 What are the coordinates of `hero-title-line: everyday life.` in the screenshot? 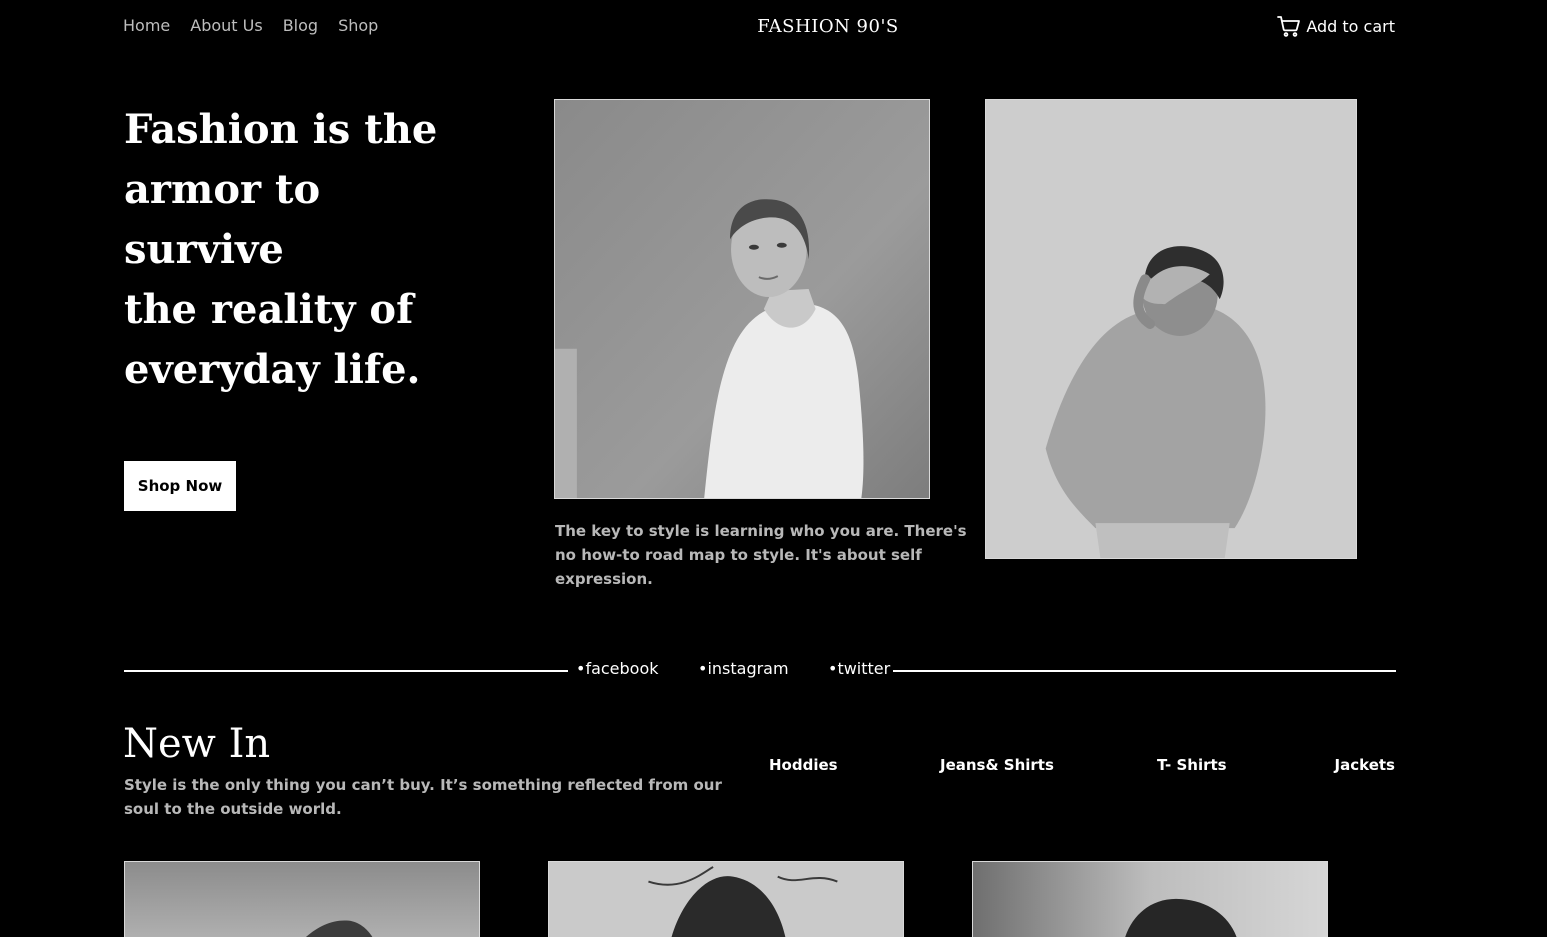 It's located at (272, 369).